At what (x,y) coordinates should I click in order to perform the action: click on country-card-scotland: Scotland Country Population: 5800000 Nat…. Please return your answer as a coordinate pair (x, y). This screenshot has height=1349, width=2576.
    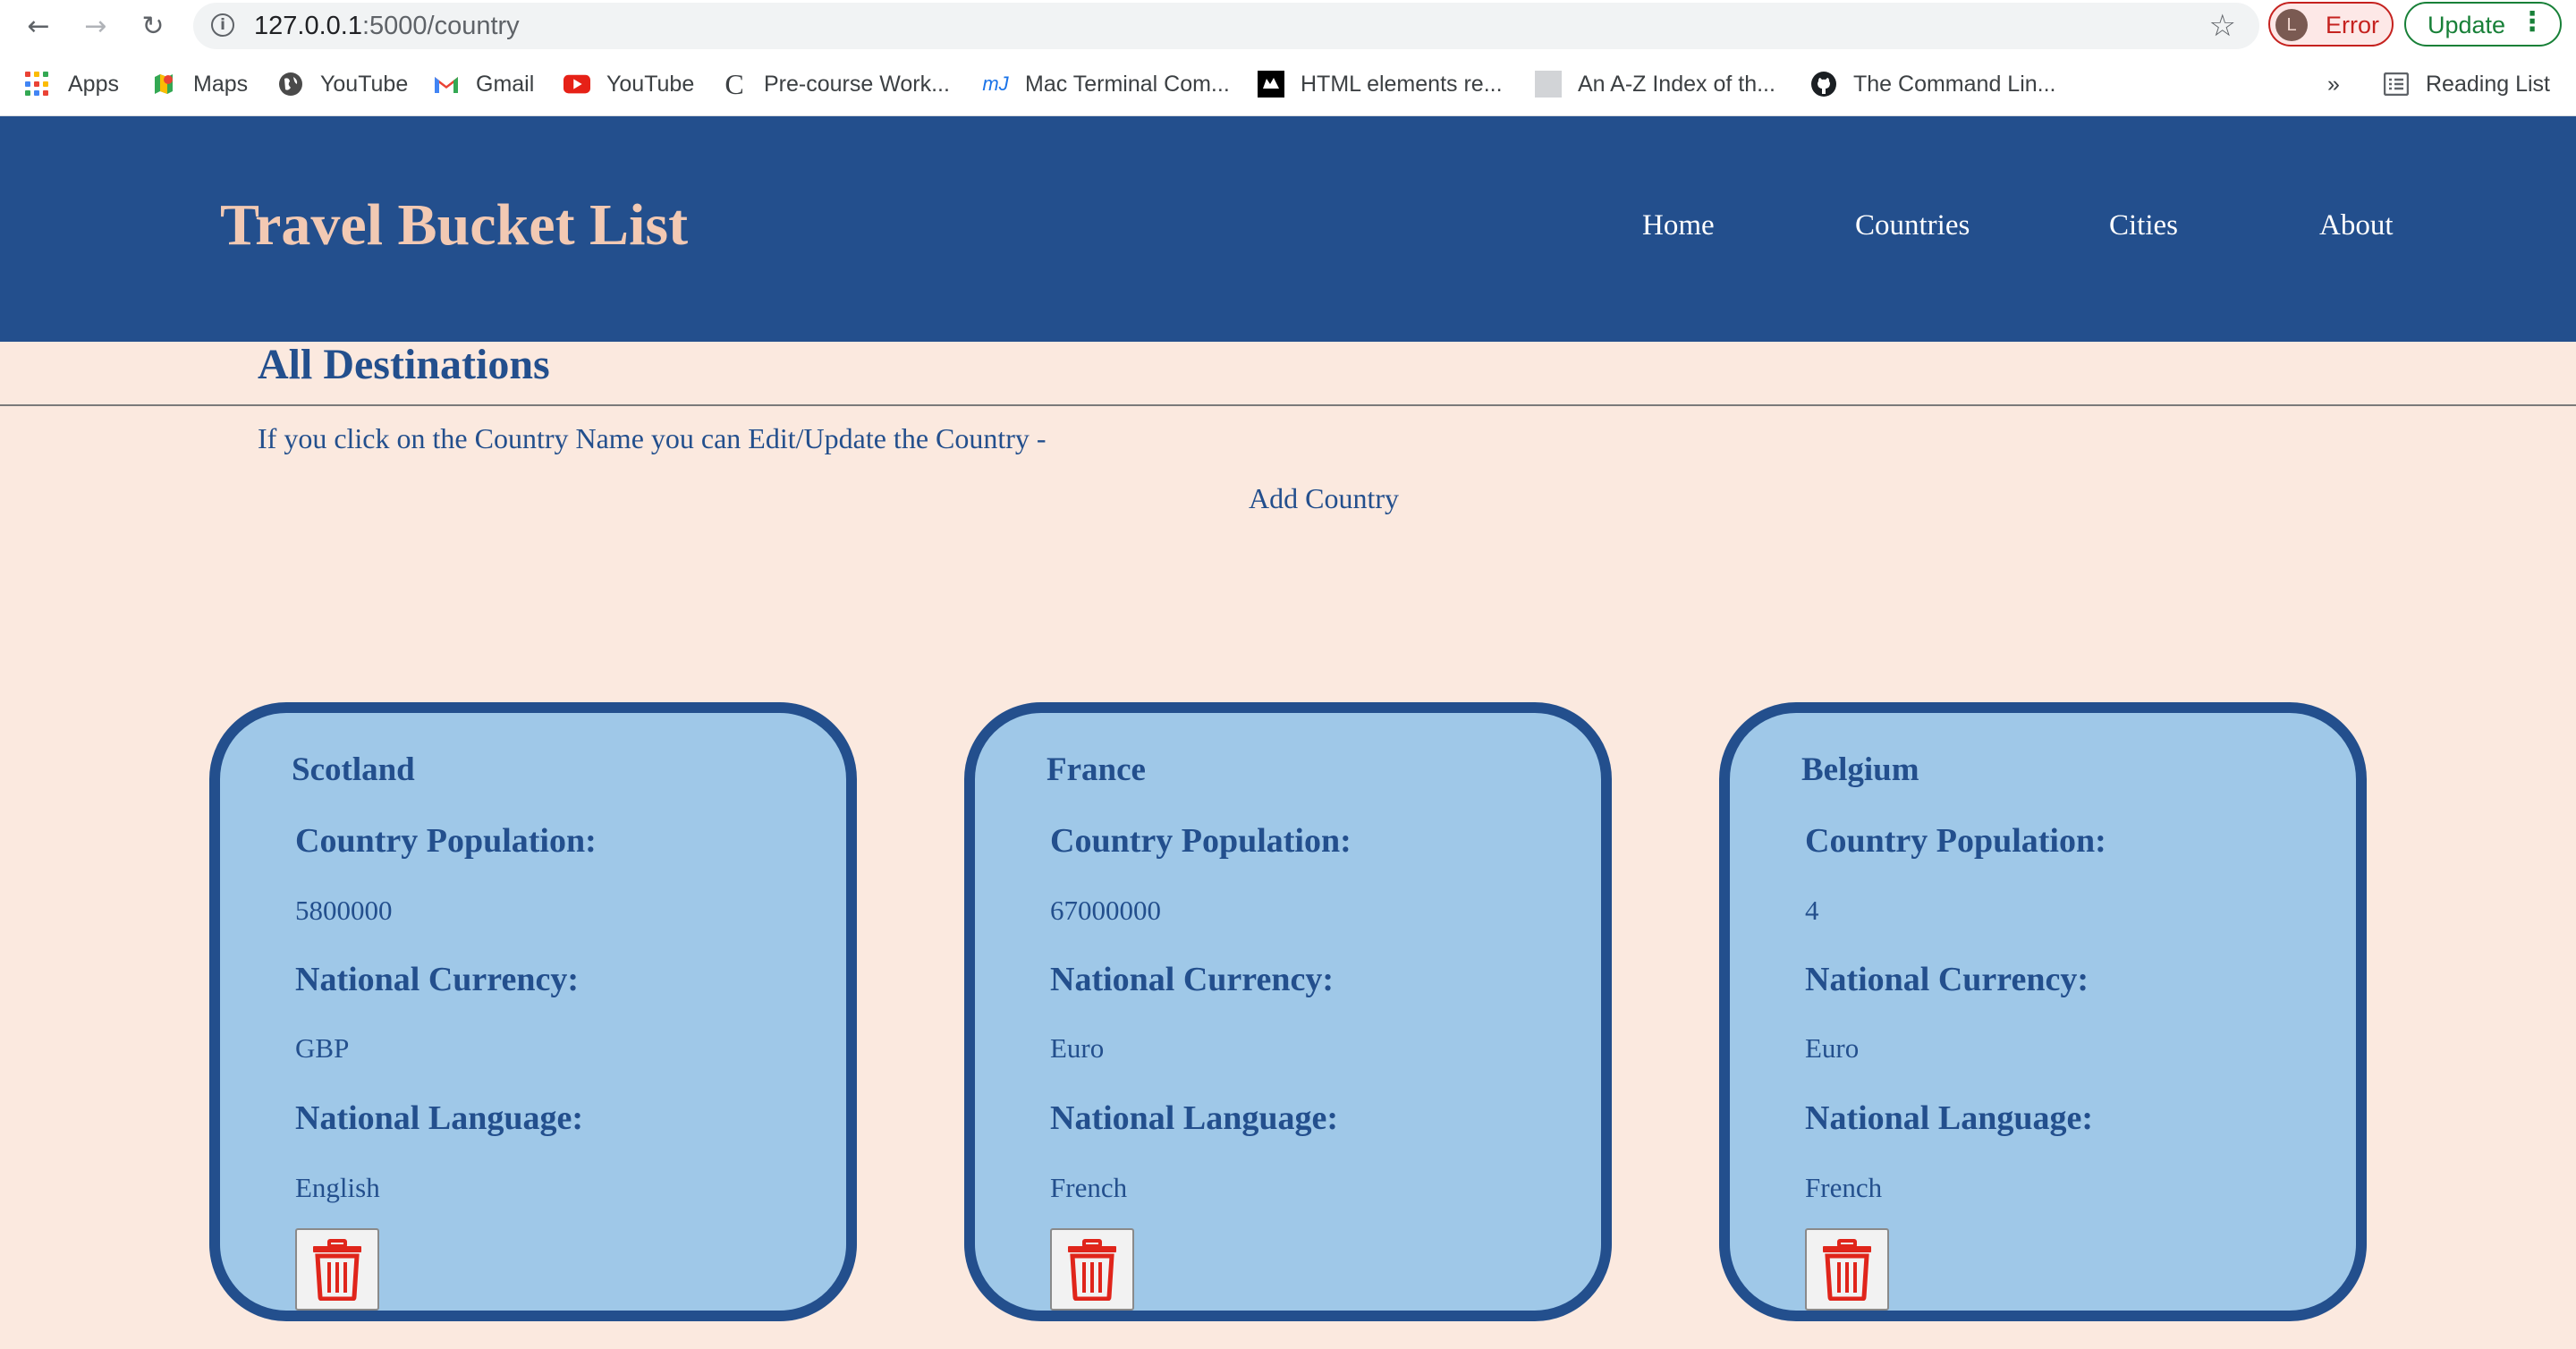
    Looking at the image, I should click on (533, 1011).